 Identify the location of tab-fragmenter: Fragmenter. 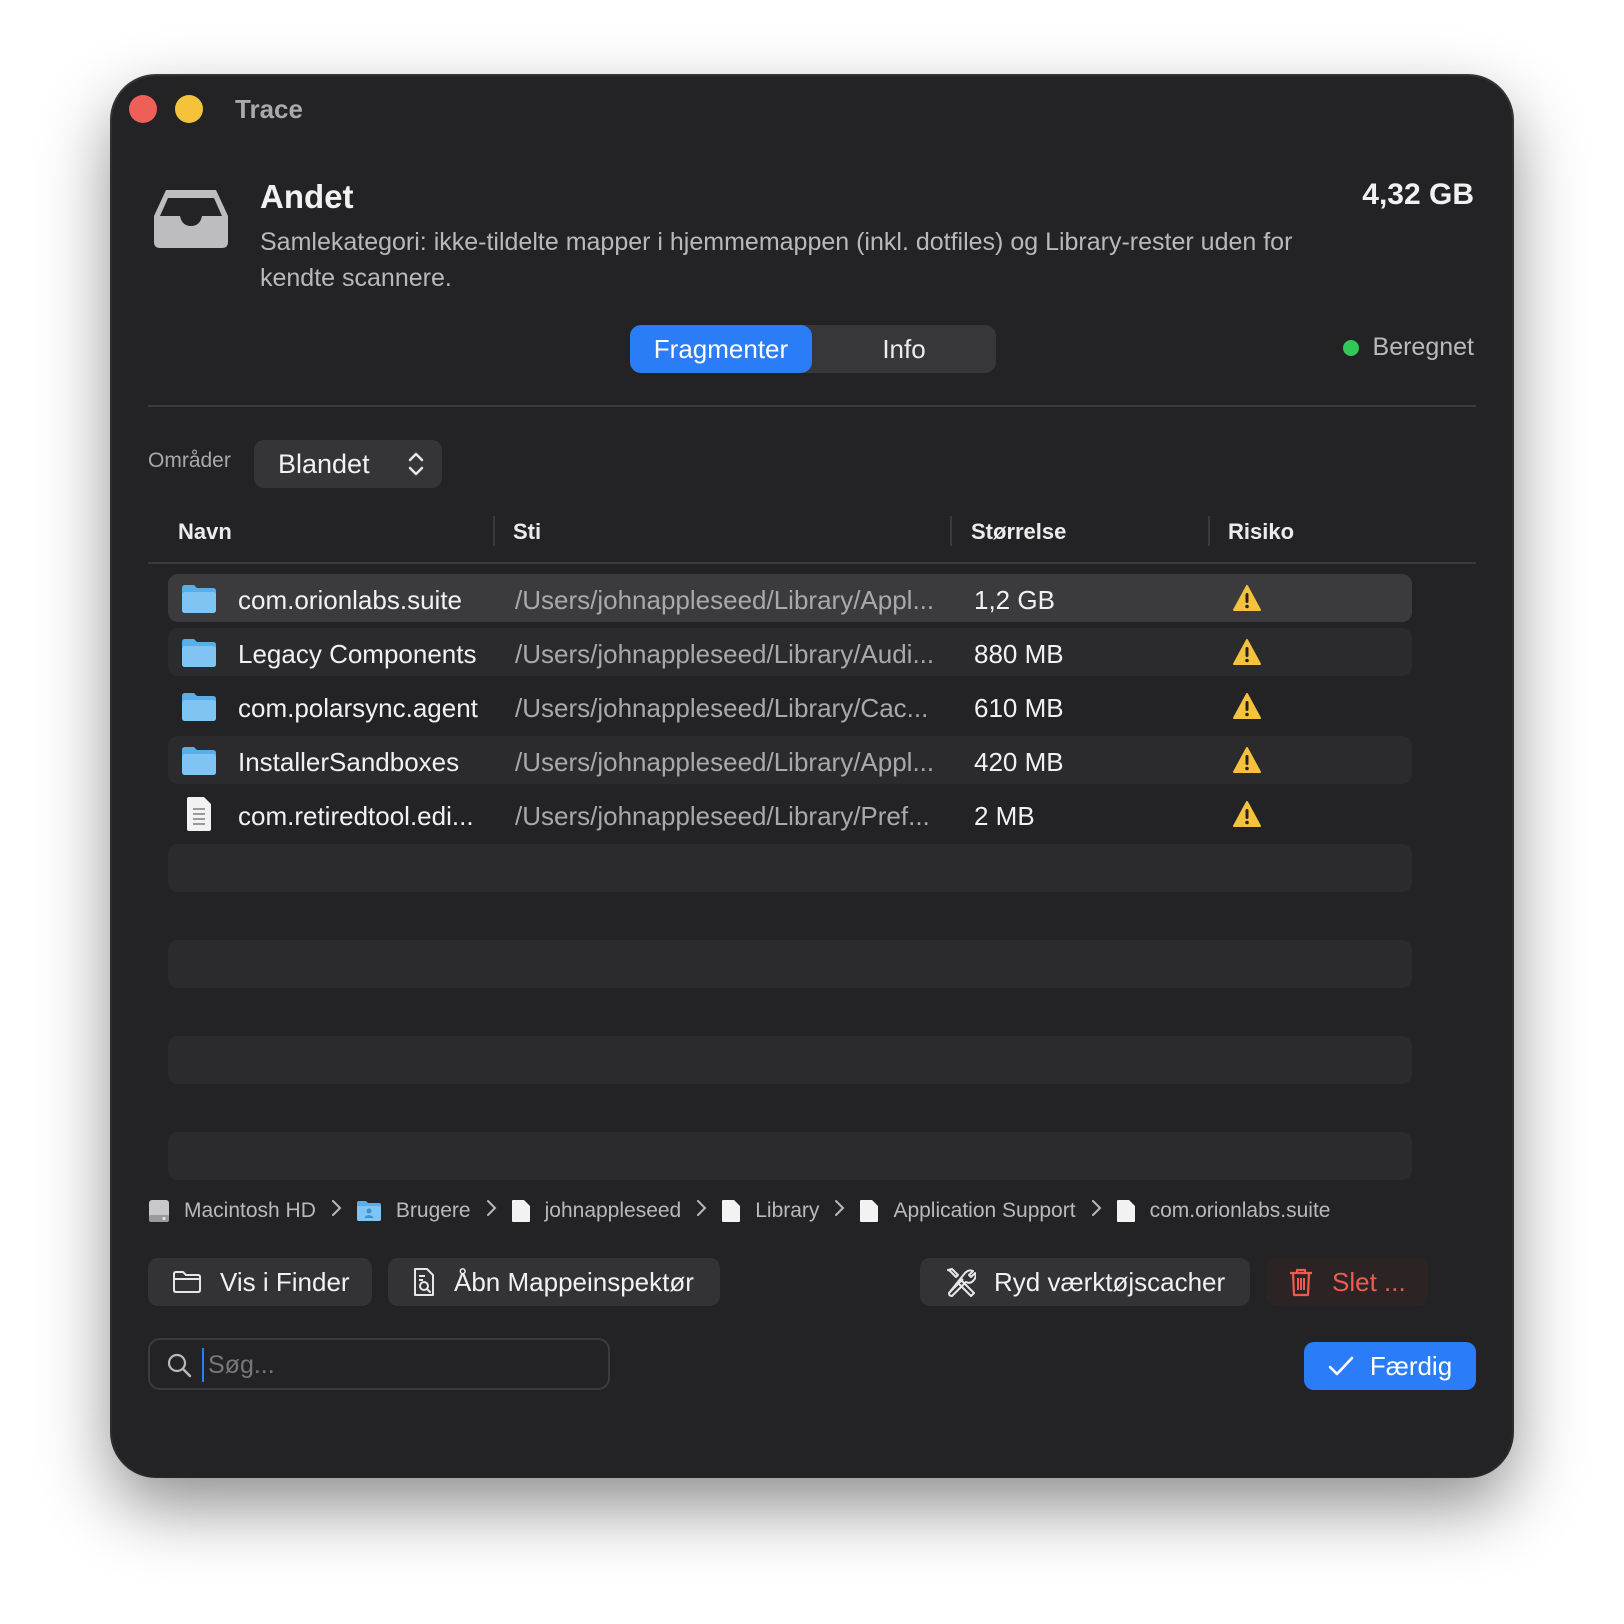
(721, 349).